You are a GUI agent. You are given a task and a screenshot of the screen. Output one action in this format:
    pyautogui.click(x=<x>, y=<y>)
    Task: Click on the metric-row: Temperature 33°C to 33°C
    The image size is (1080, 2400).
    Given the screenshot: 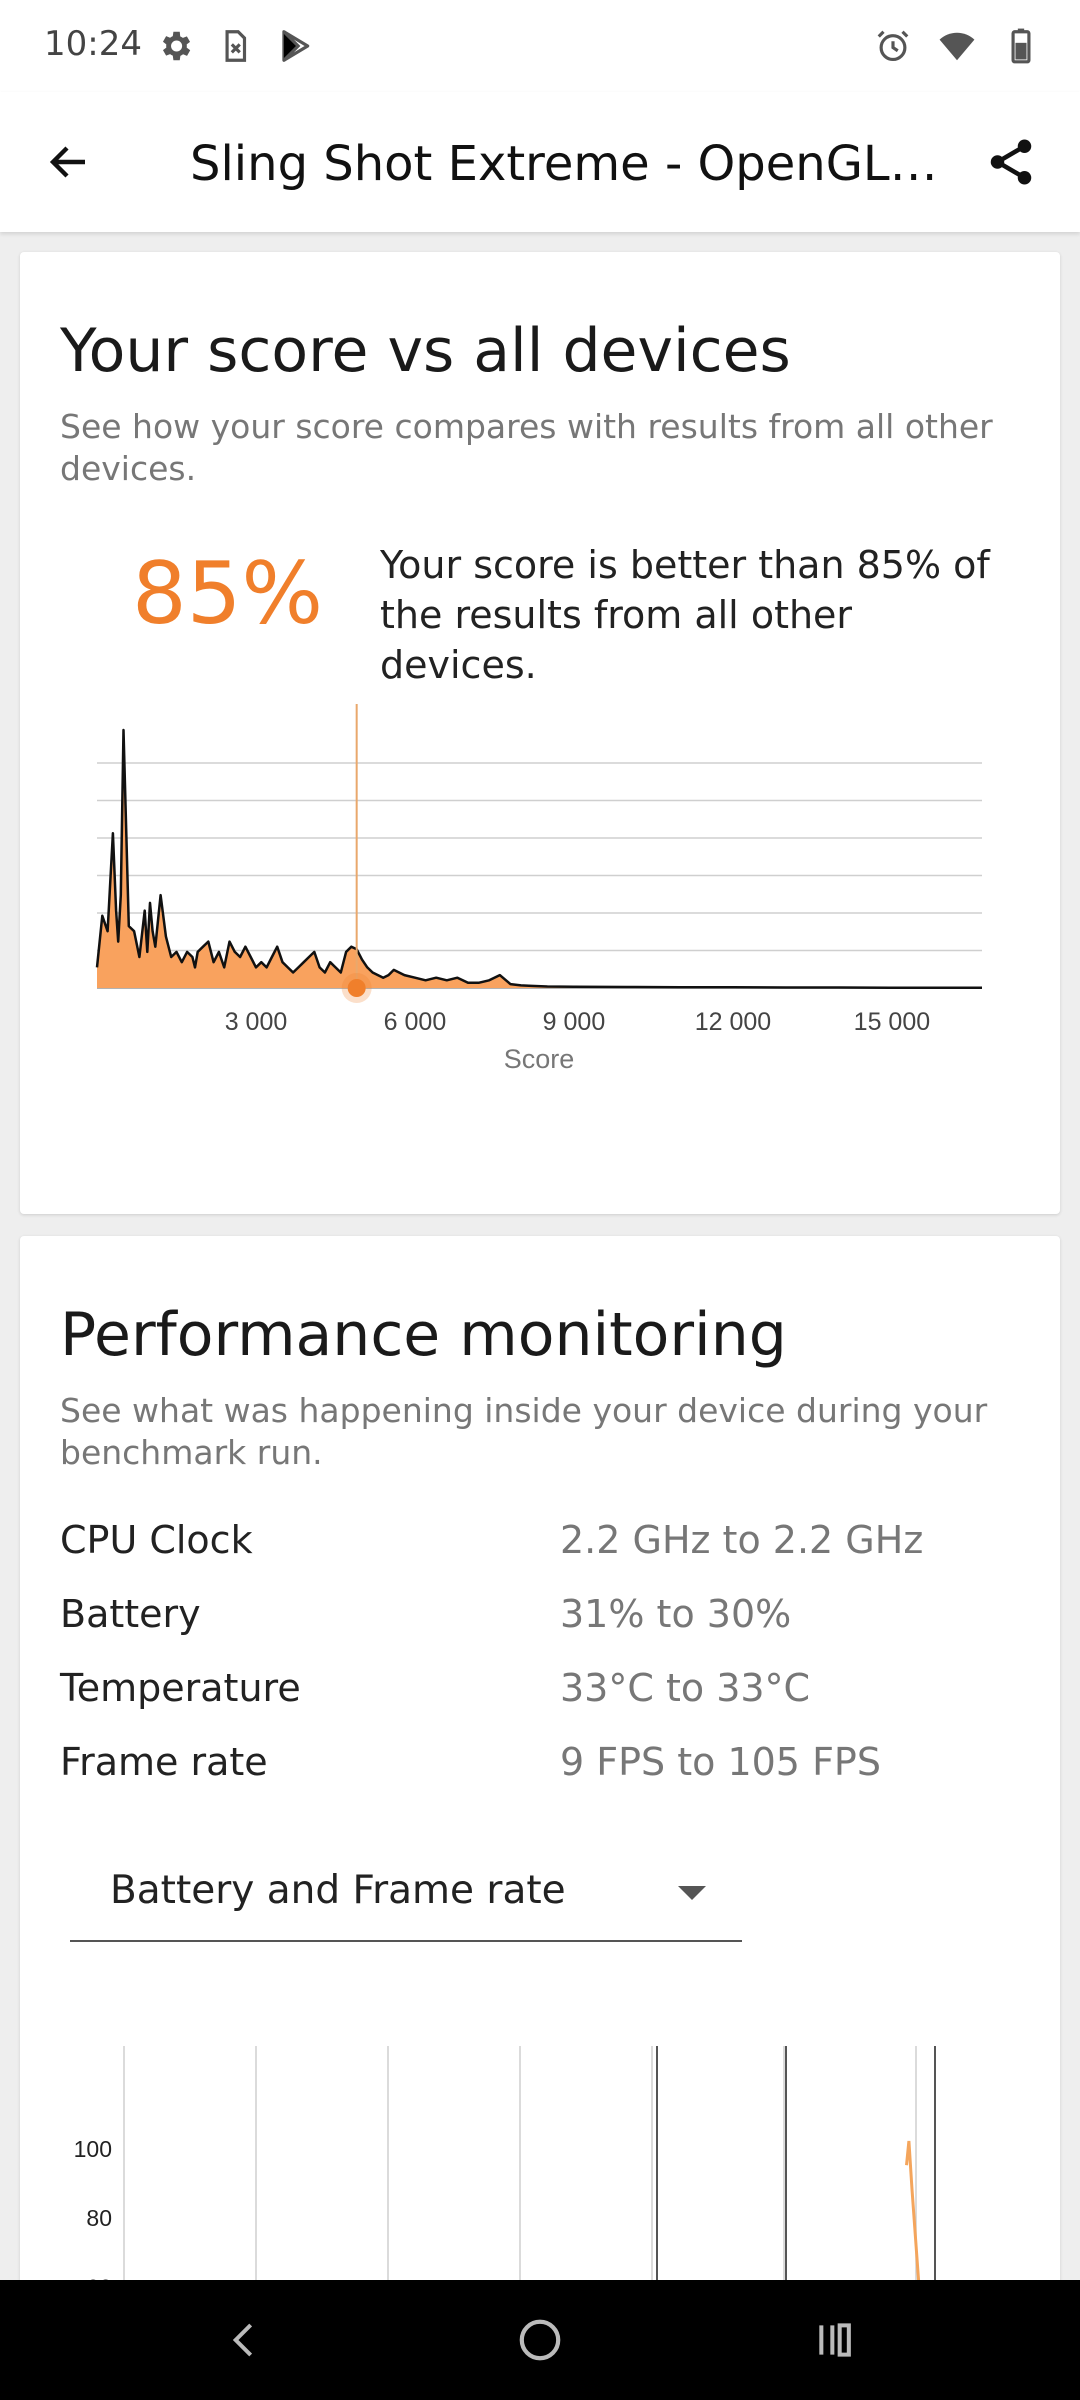 What is the action you would take?
    pyautogui.click(x=550, y=1695)
    